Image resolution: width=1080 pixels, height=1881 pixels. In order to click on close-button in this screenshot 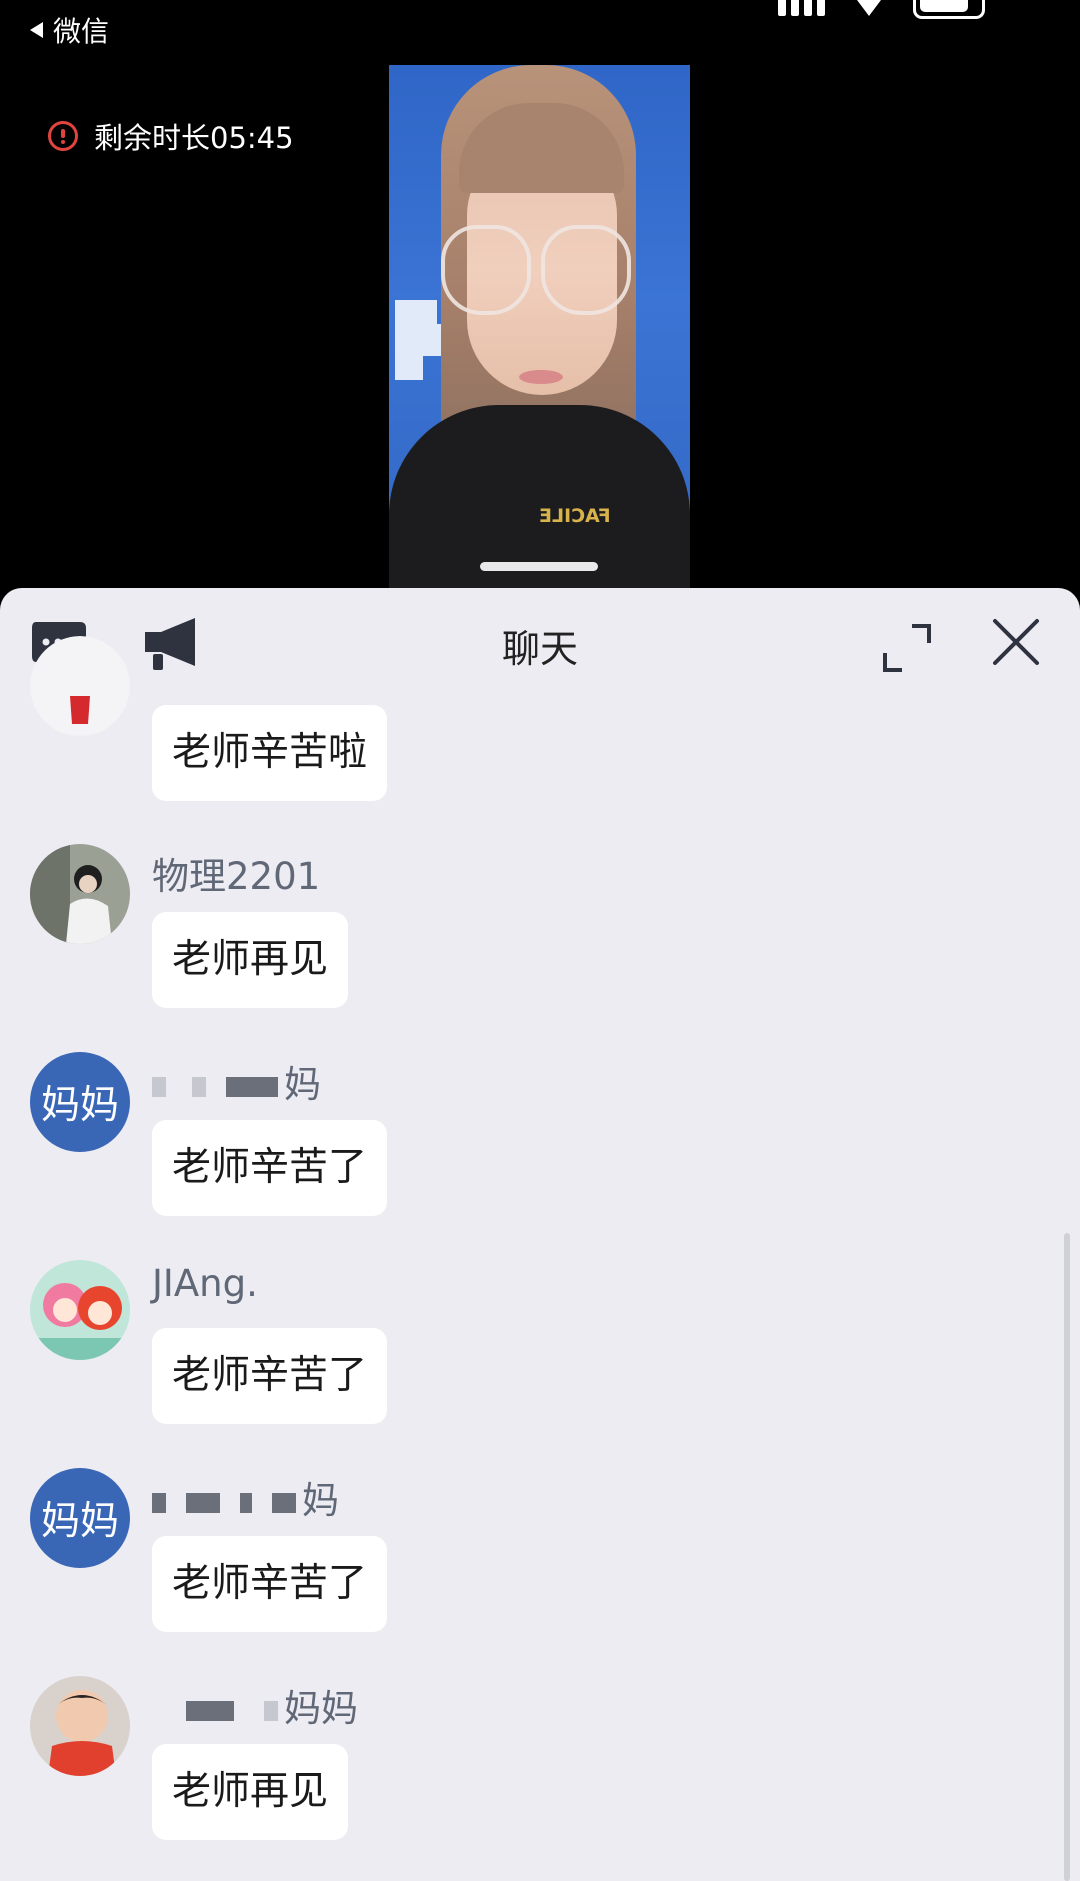, I will do `click(1016, 644)`.